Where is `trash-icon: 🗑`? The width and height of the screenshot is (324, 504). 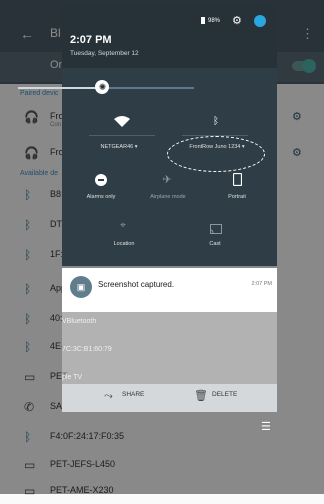
trash-icon: 🗑 is located at coordinates (201, 395).